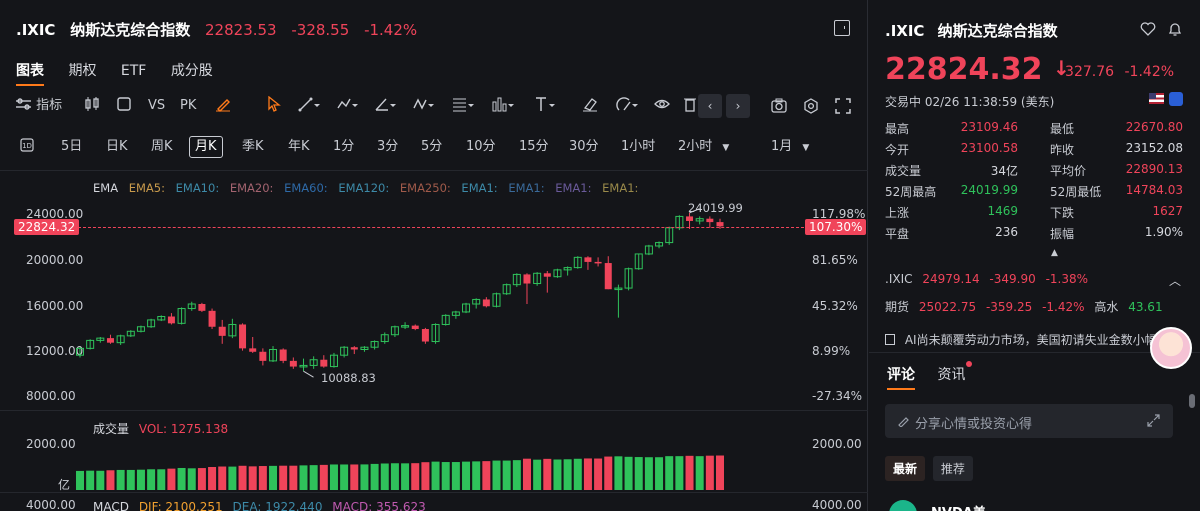  What do you see at coordinates (935, 377) in the screenshot?
I see `comment-tabs: 评论 资讯` at bounding box center [935, 377].